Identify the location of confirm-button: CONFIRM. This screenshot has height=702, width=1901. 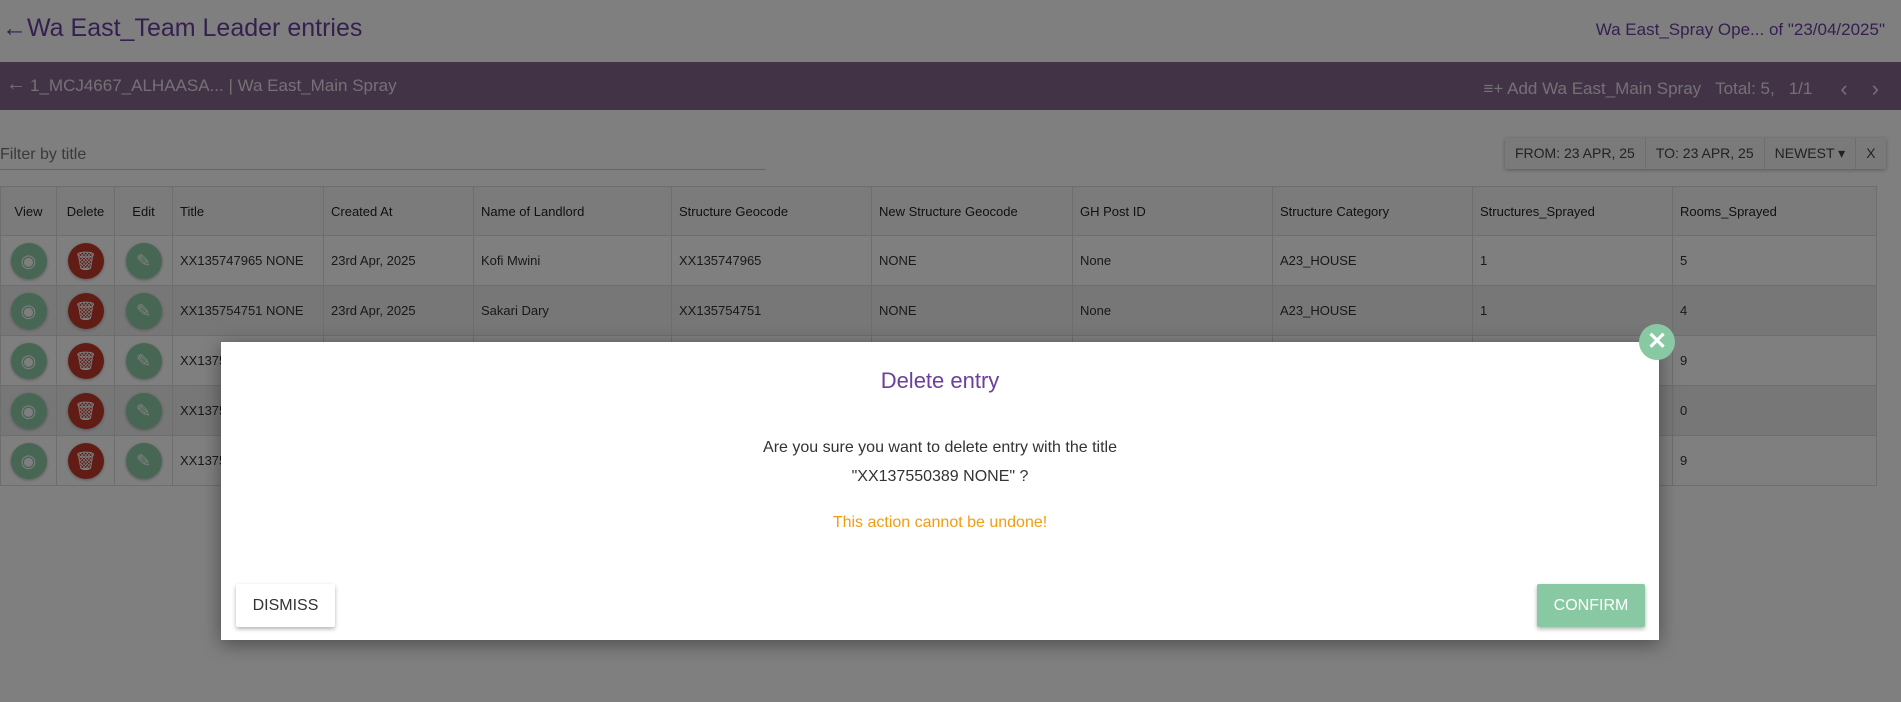
(1591, 605).